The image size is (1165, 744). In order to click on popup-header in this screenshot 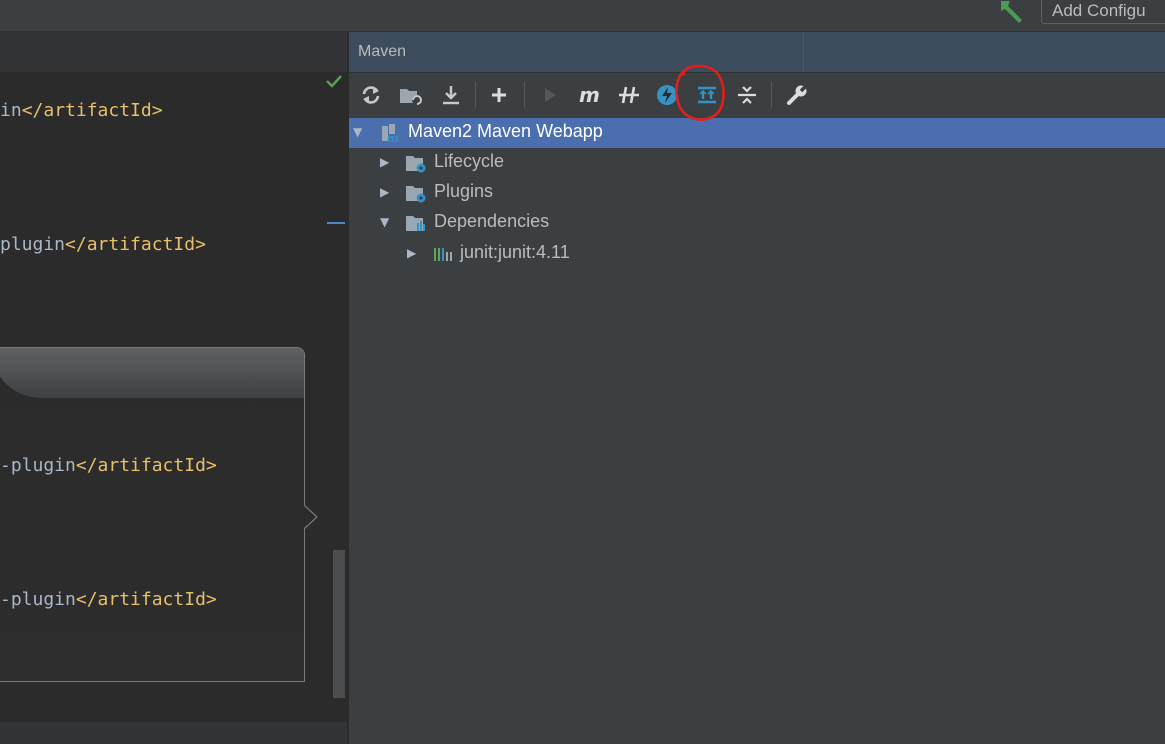, I will do `click(152, 373)`.